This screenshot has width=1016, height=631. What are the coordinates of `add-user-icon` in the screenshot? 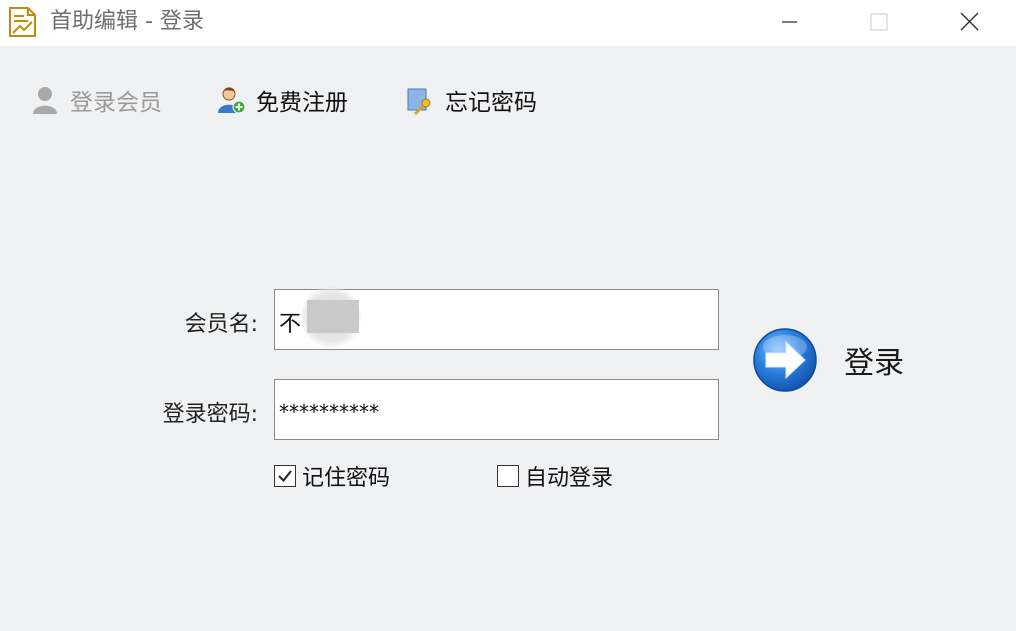 It's located at (232, 100).